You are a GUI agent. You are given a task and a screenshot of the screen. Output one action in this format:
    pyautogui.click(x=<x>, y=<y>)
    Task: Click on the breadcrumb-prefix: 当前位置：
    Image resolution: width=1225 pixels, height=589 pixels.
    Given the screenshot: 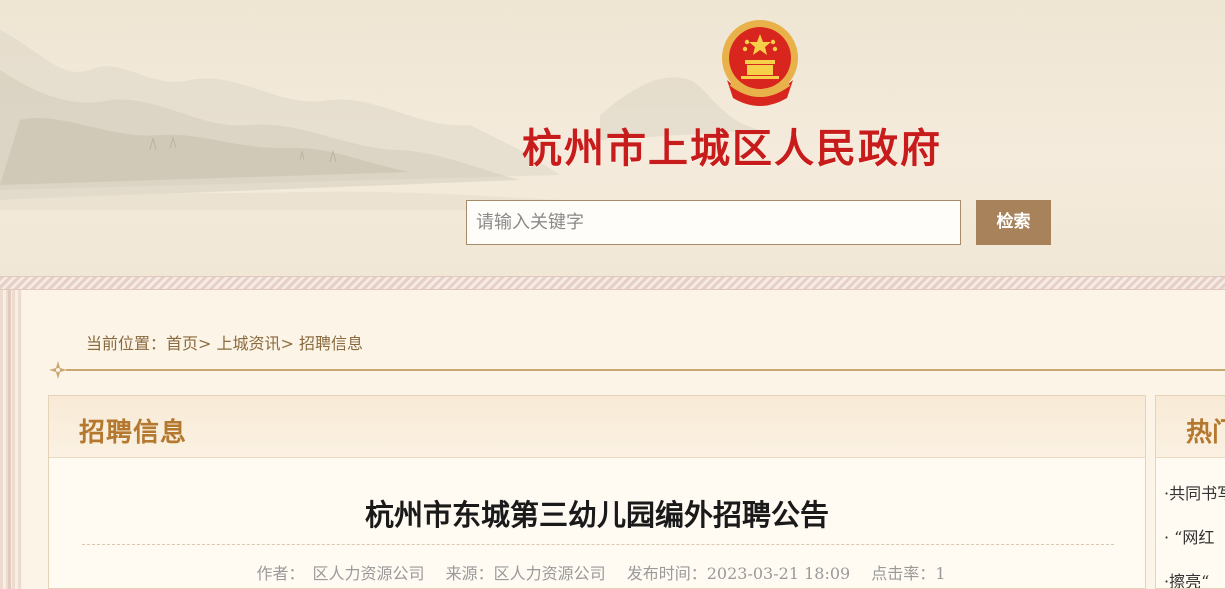 What is the action you would take?
    pyautogui.click(x=126, y=343)
    